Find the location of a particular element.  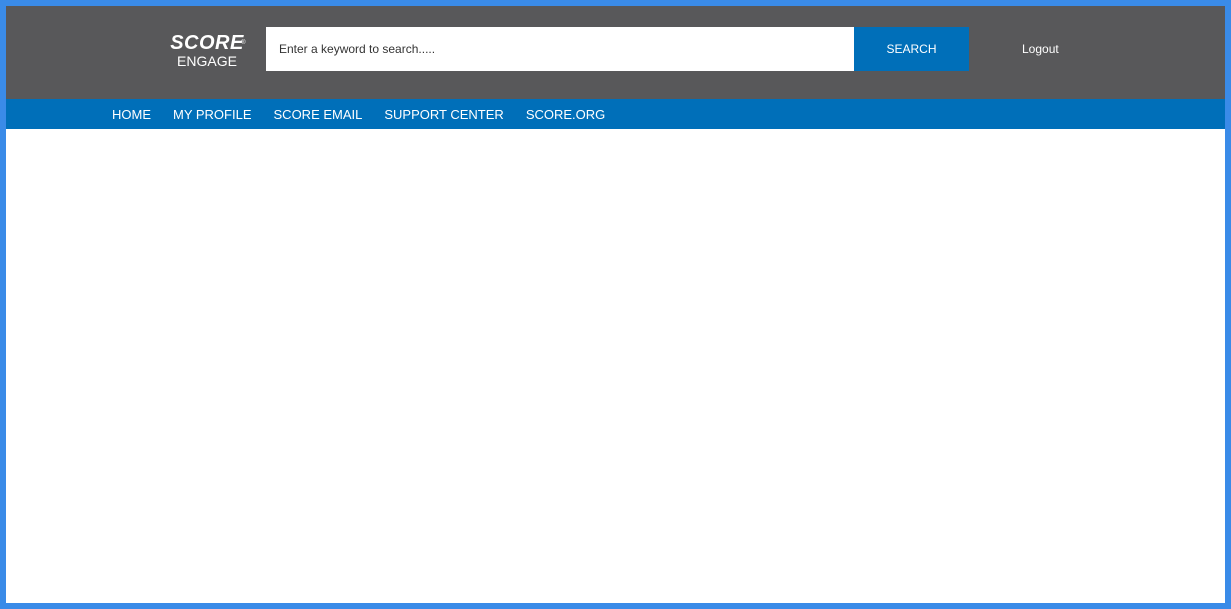

registered-mark: ® is located at coordinates (243, 43).